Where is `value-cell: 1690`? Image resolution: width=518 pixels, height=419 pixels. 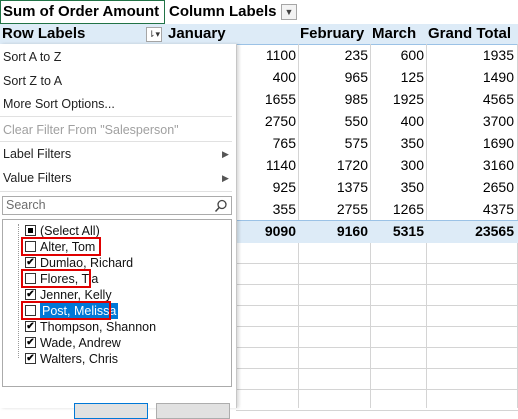 value-cell: 1690 is located at coordinates (484, 143).